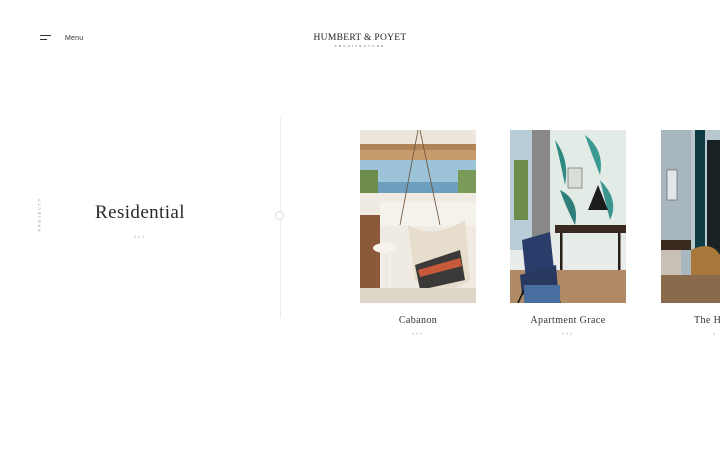 This screenshot has height=450, width=720. I want to click on brand-logo: HUMBERT & POYET ARCHITECTURE, so click(360, 41).